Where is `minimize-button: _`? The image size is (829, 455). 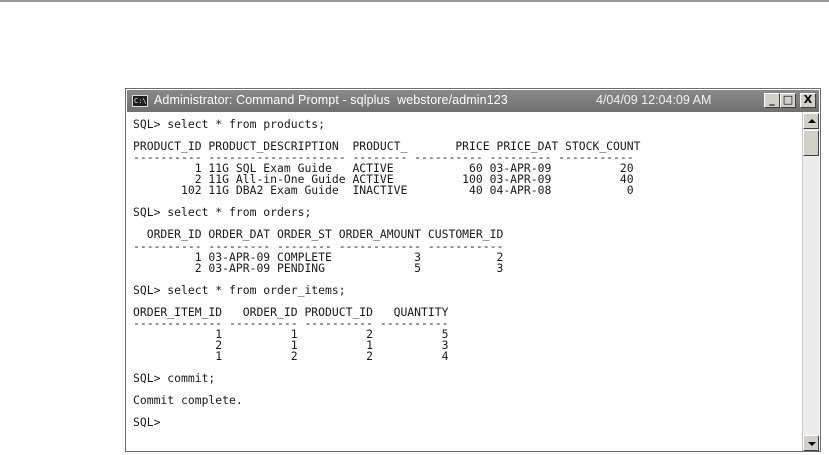 minimize-button: _ is located at coordinates (772, 100).